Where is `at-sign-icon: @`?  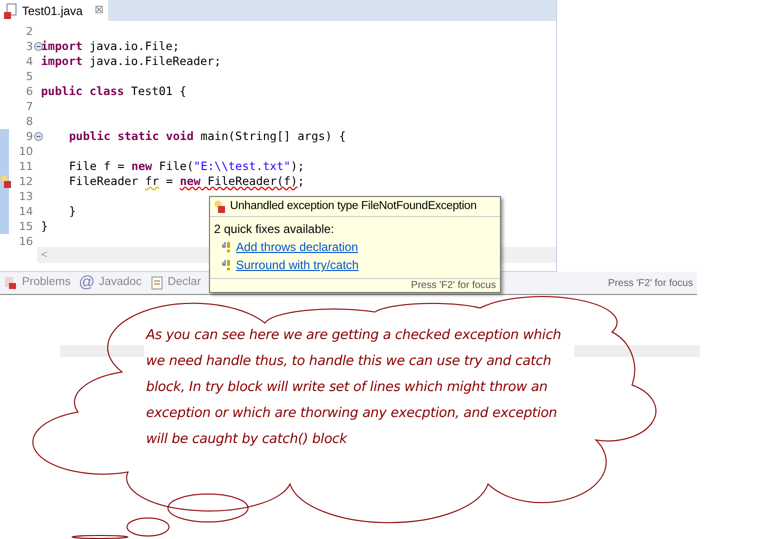
at-sign-icon: @ is located at coordinates (86, 283).